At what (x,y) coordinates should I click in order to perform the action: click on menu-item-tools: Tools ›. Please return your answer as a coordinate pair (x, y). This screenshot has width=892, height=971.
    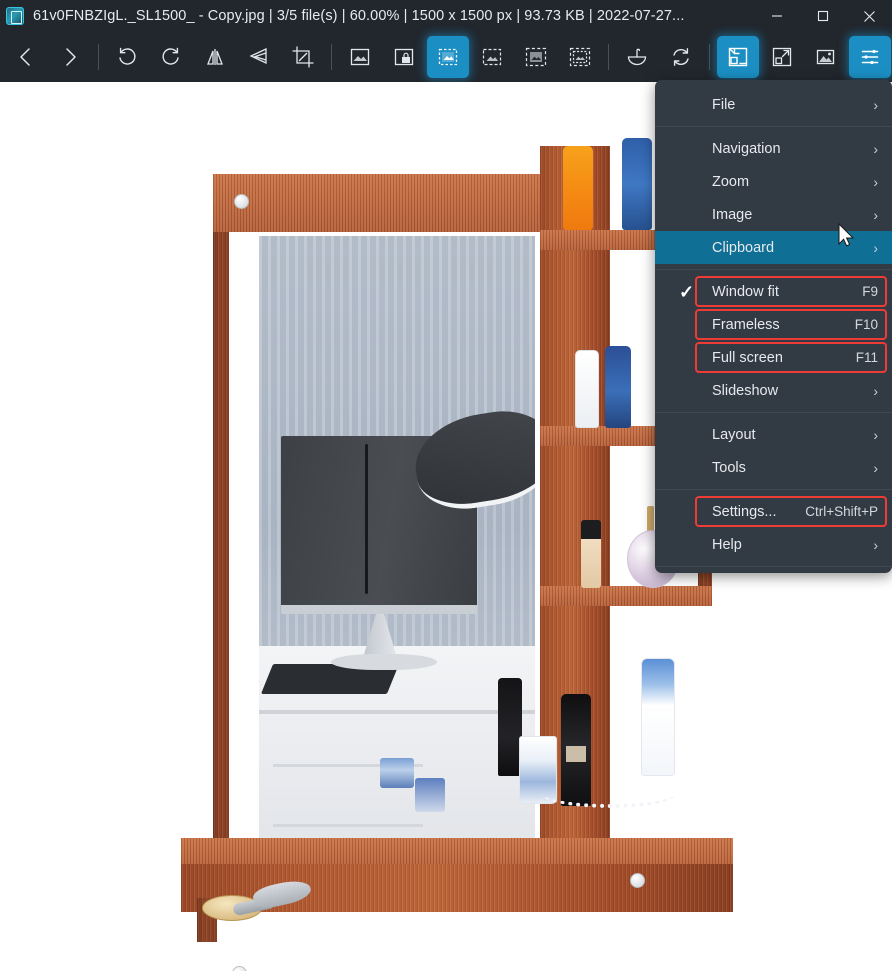
    Looking at the image, I should click on (773, 467).